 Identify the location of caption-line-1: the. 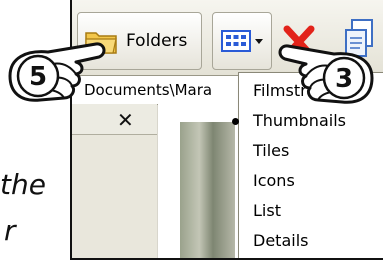
(23, 184).